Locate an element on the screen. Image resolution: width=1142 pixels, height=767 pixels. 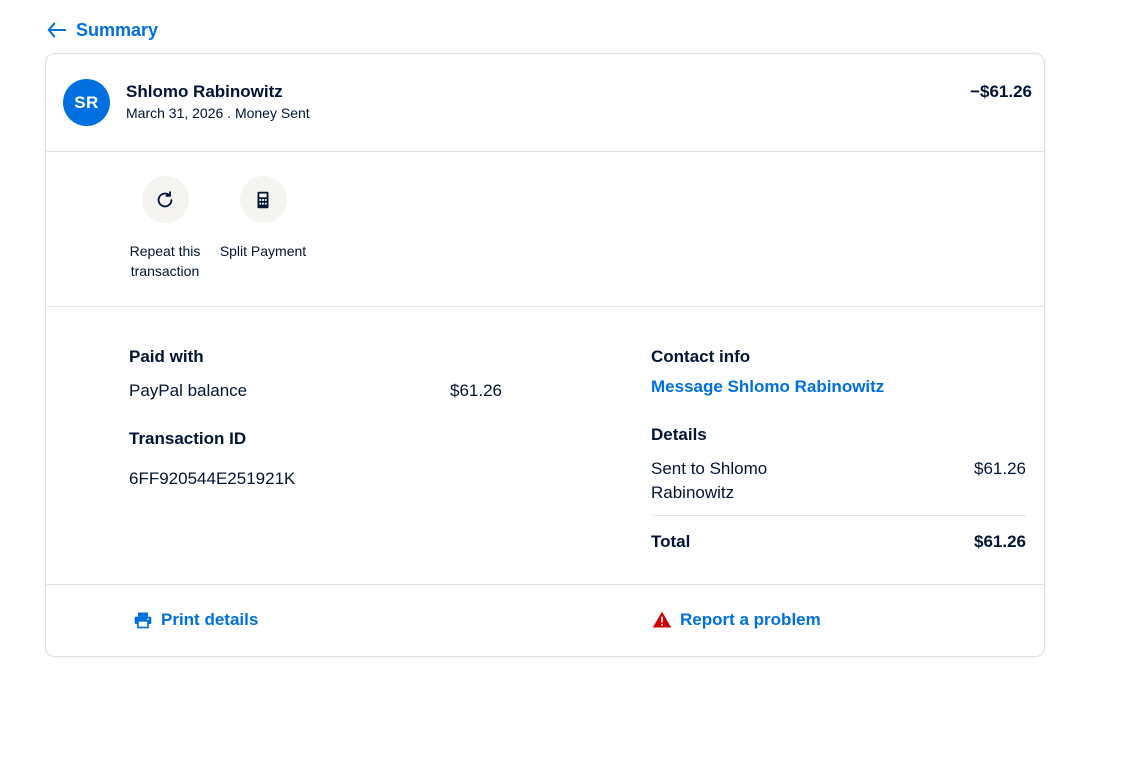
repeat-icon-circle is located at coordinates (165, 199).